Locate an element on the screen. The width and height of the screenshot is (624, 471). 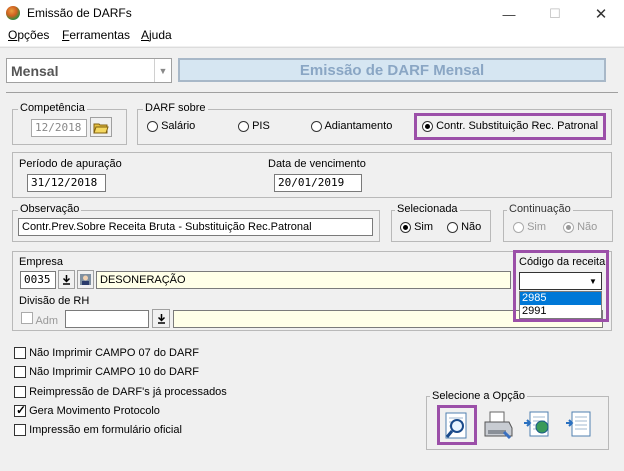
continuacao-nao-label: Não is located at coordinates (587, 227).